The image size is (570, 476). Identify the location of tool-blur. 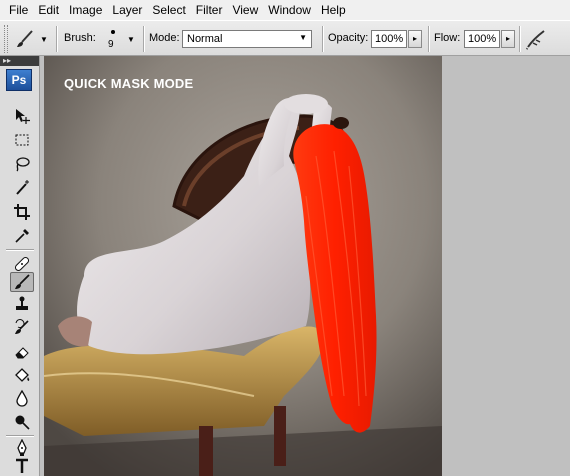
(22, 398).